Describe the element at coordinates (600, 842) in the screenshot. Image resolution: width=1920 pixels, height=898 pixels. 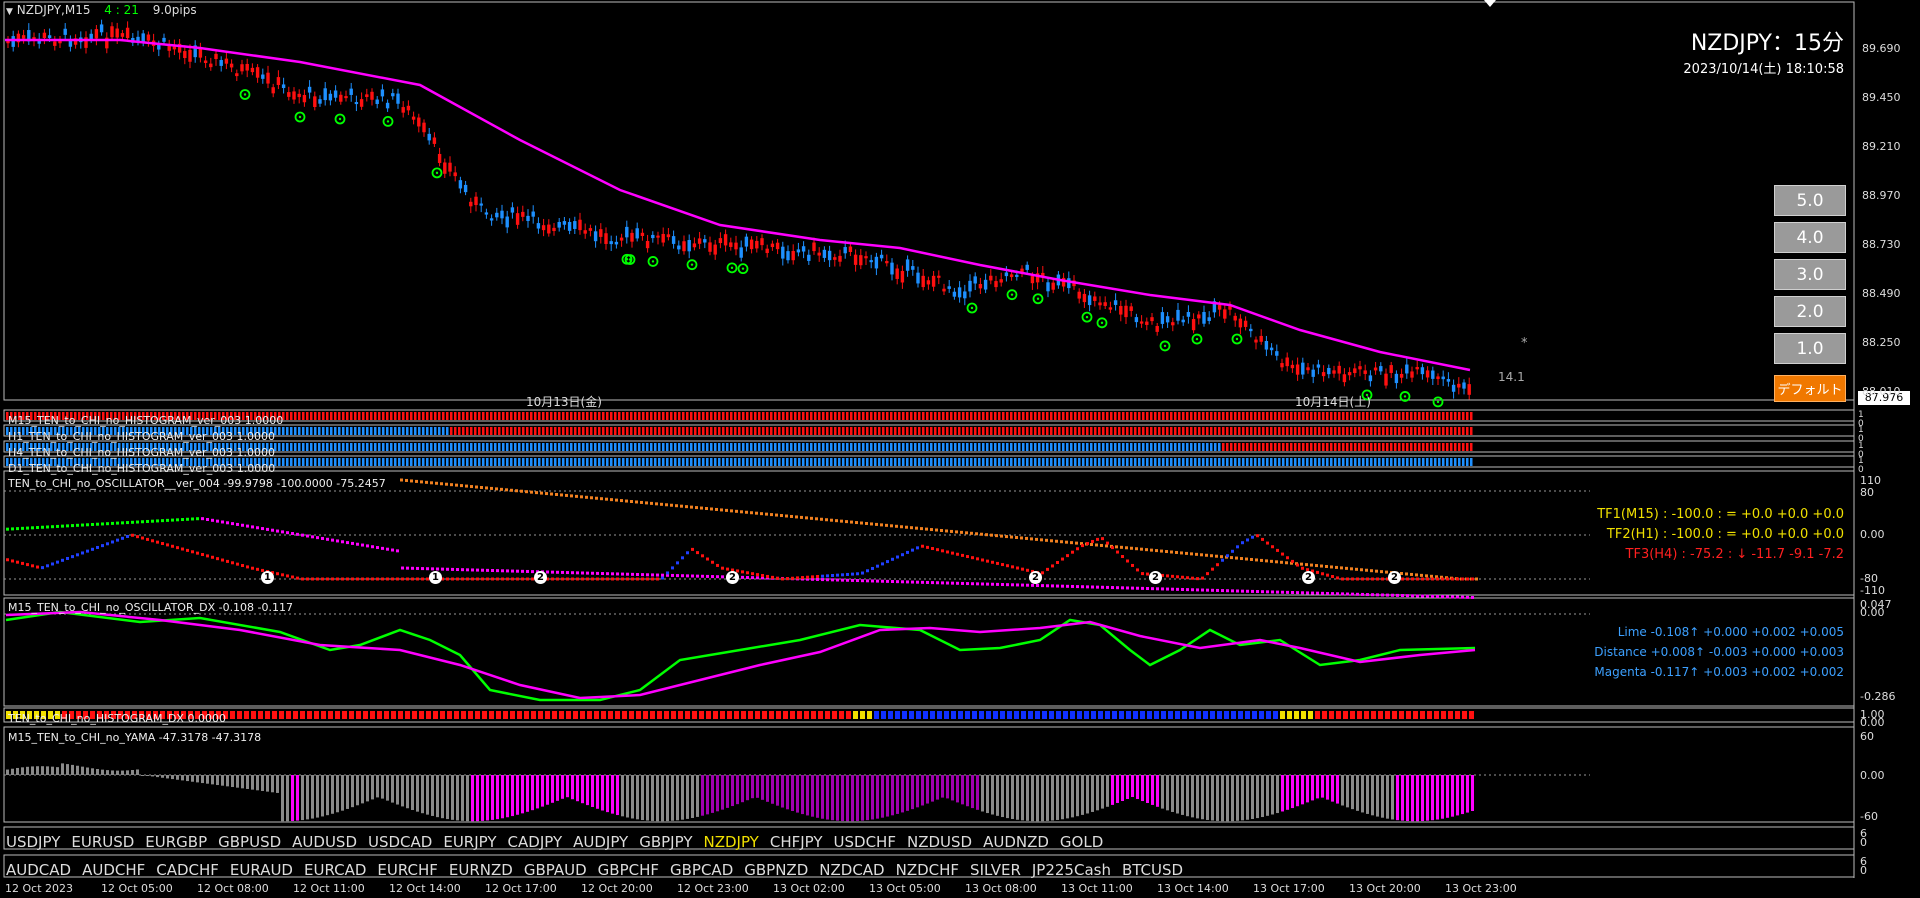
I see `symbol-audjpy: AUDJPY` at that location.